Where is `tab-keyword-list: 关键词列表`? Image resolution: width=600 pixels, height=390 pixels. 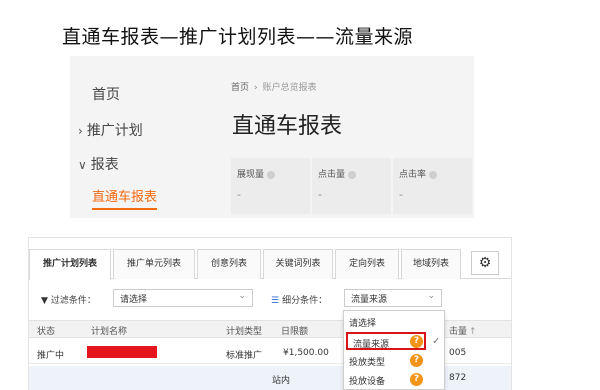 tab-keyword-list: 关键词列表 is located at coordinates (298, 264).